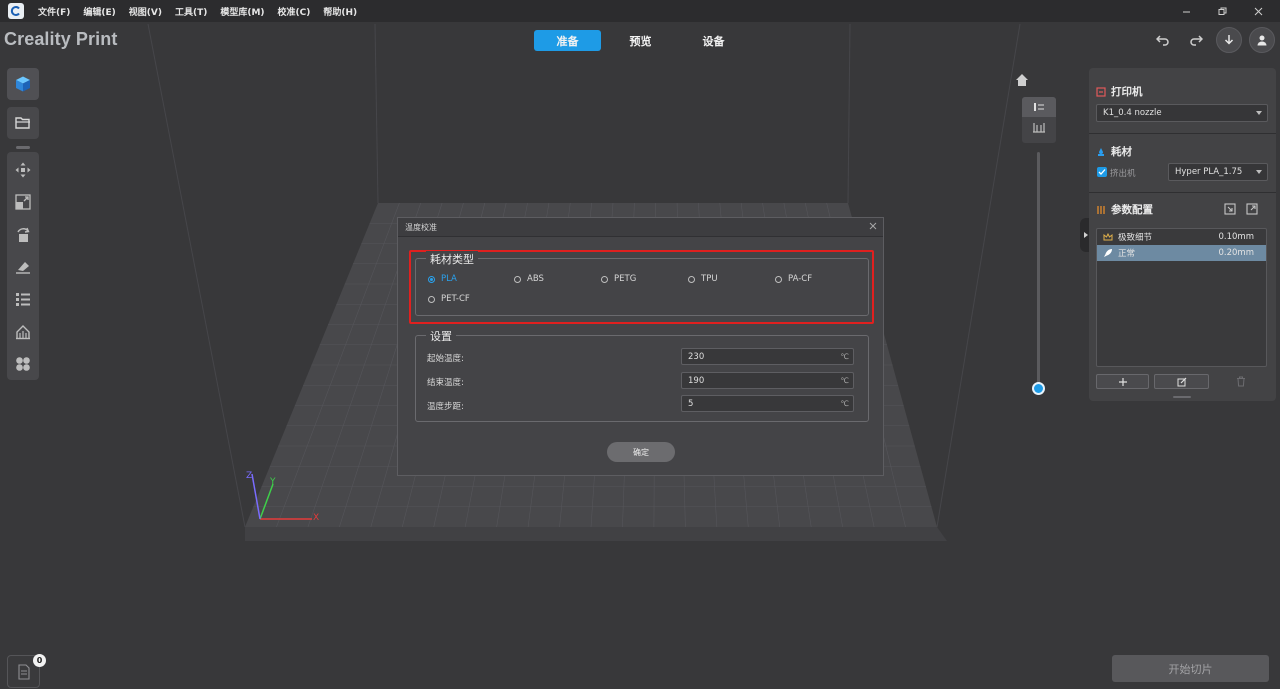  I want to click on filament-icon, so click(1101, 152).